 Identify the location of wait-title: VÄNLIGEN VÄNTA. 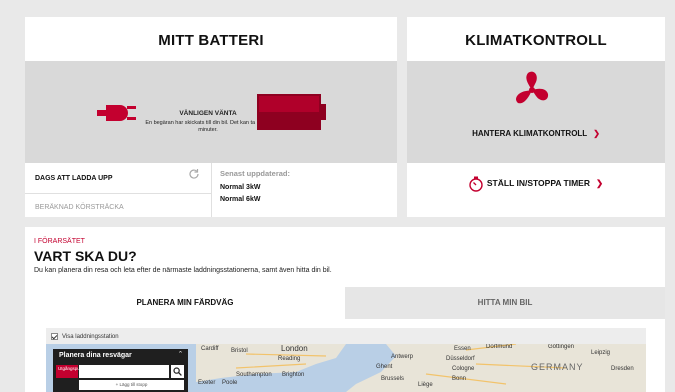
(208, 113).